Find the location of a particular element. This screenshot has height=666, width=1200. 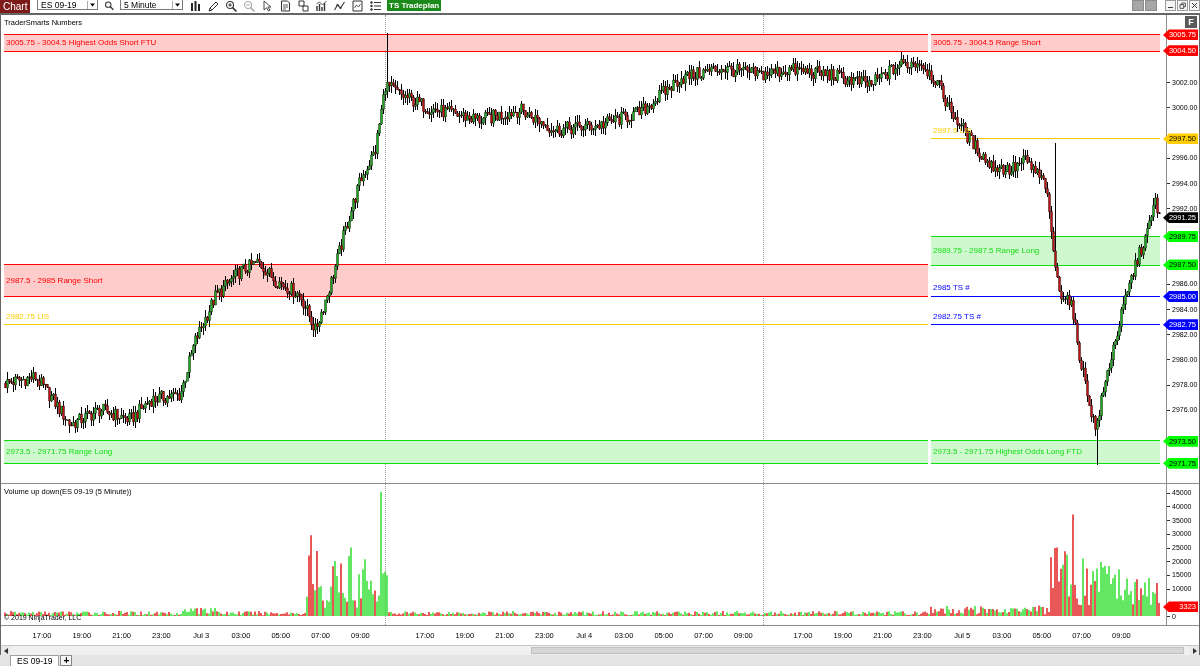

level-label: 2985 TS # is located at coordinates (951, 288).